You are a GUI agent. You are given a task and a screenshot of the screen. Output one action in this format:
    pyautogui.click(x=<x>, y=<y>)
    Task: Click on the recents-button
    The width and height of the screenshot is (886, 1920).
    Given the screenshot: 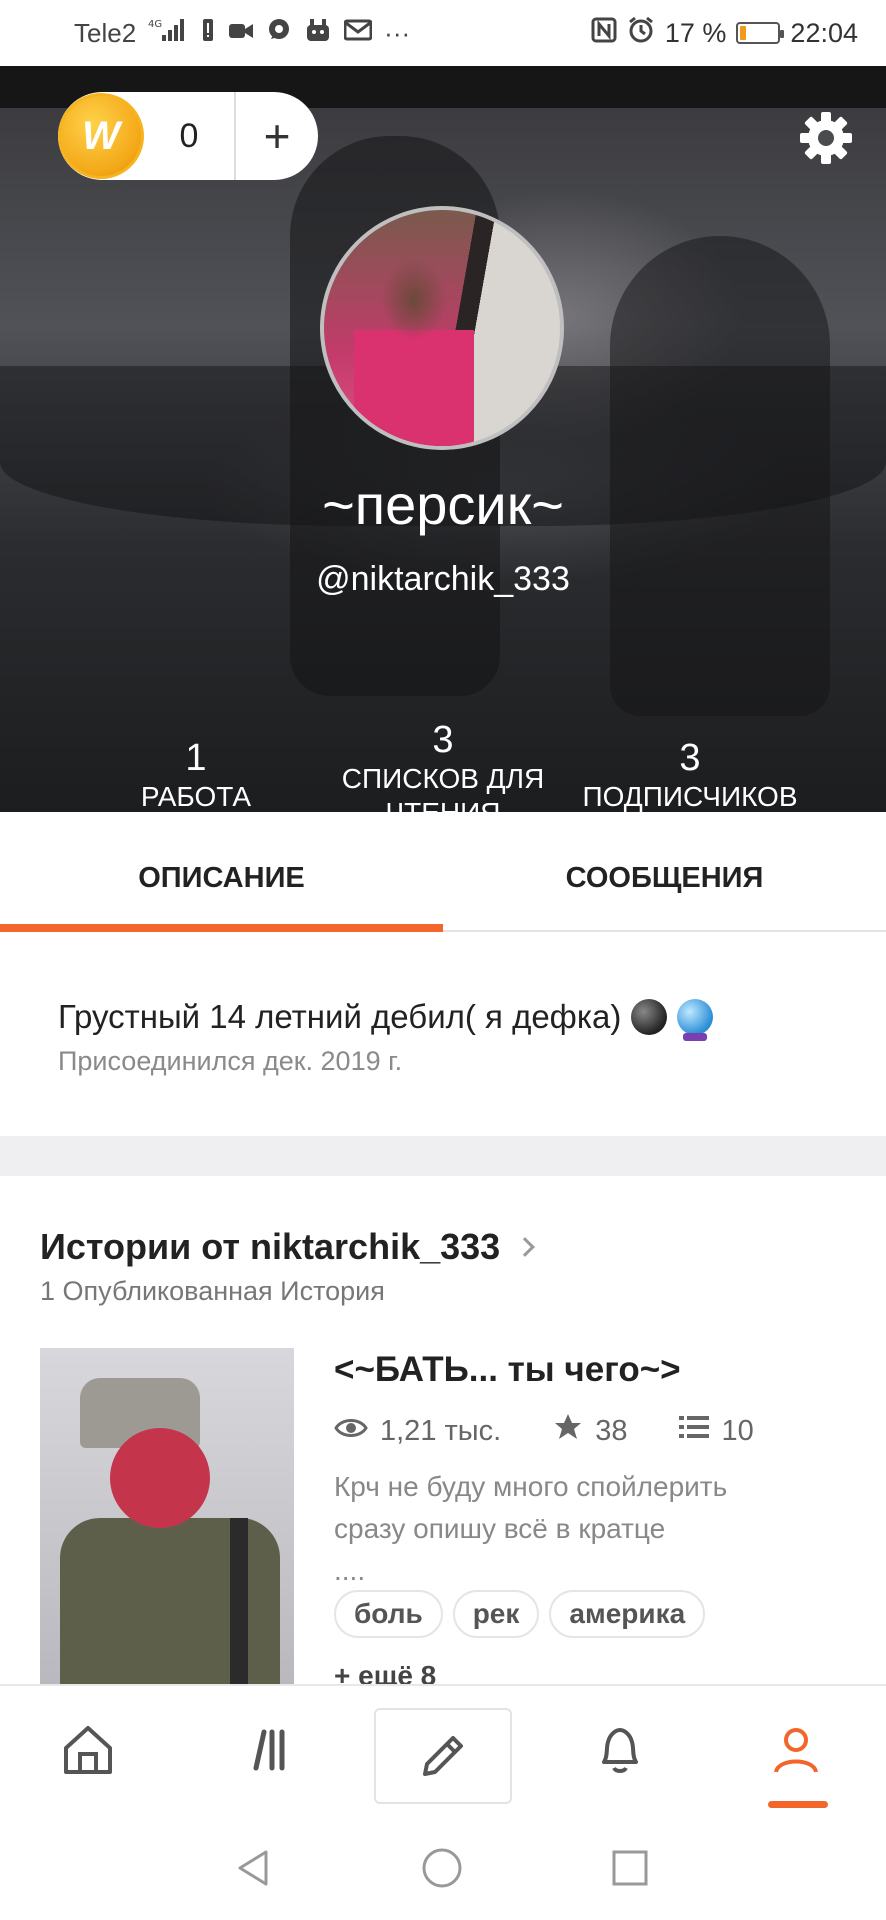 What is the action you would take?
    pyautogui.click(x=630, y=1868)
    